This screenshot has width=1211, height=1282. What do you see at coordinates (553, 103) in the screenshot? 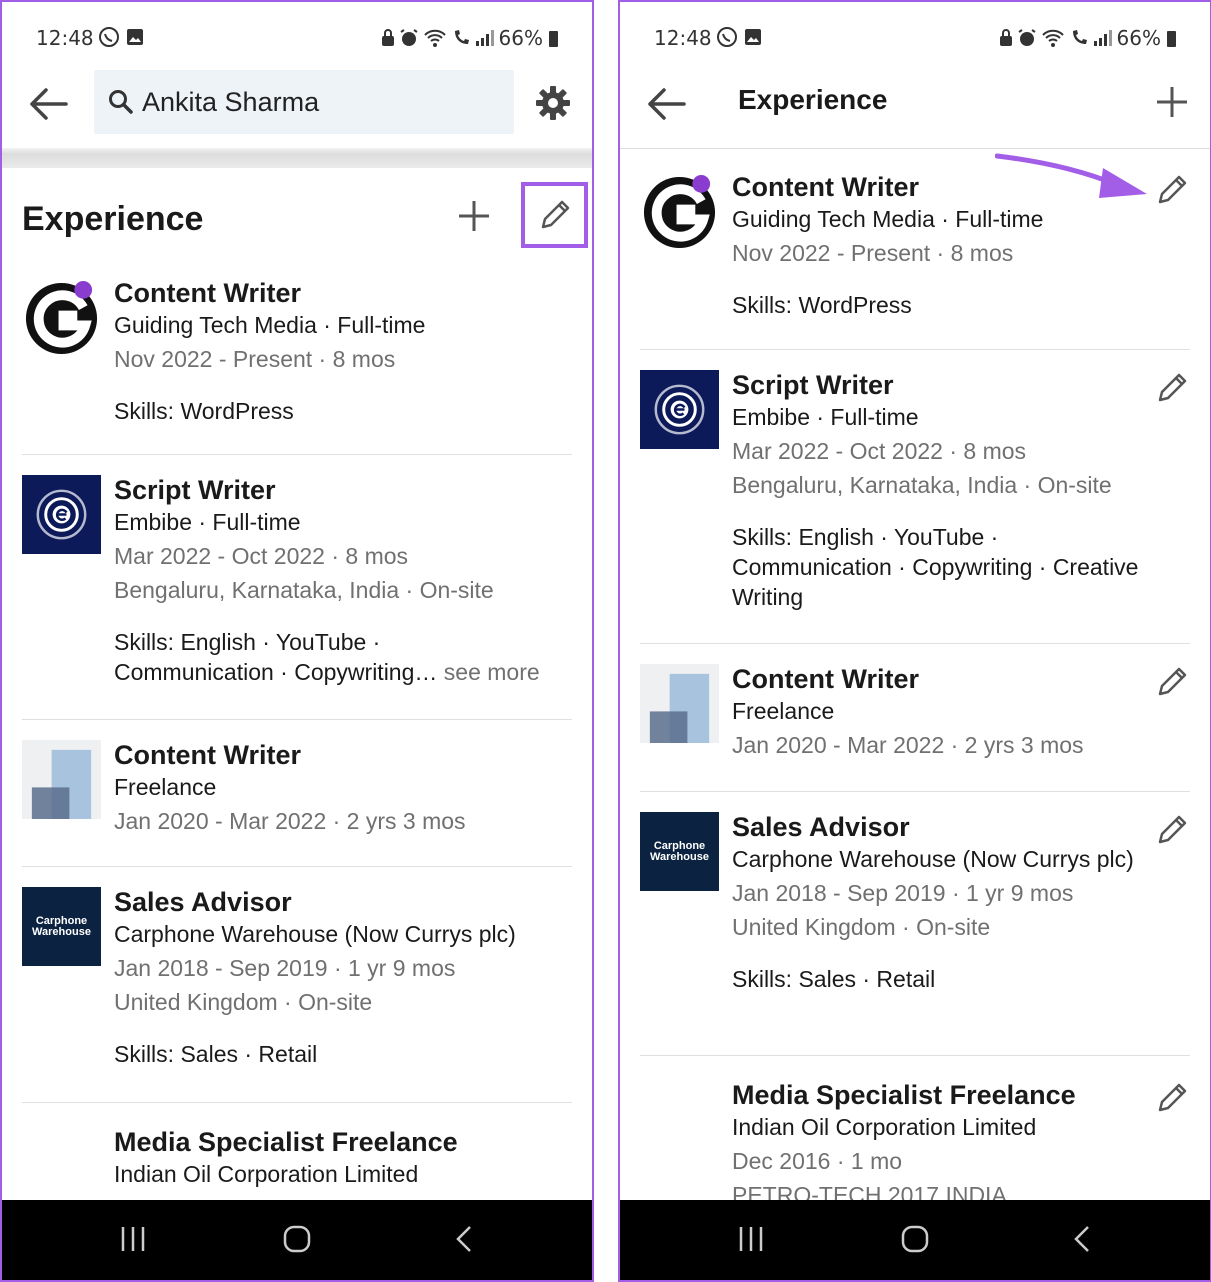
I see `gear-icon` at bounding box center [553, 103].